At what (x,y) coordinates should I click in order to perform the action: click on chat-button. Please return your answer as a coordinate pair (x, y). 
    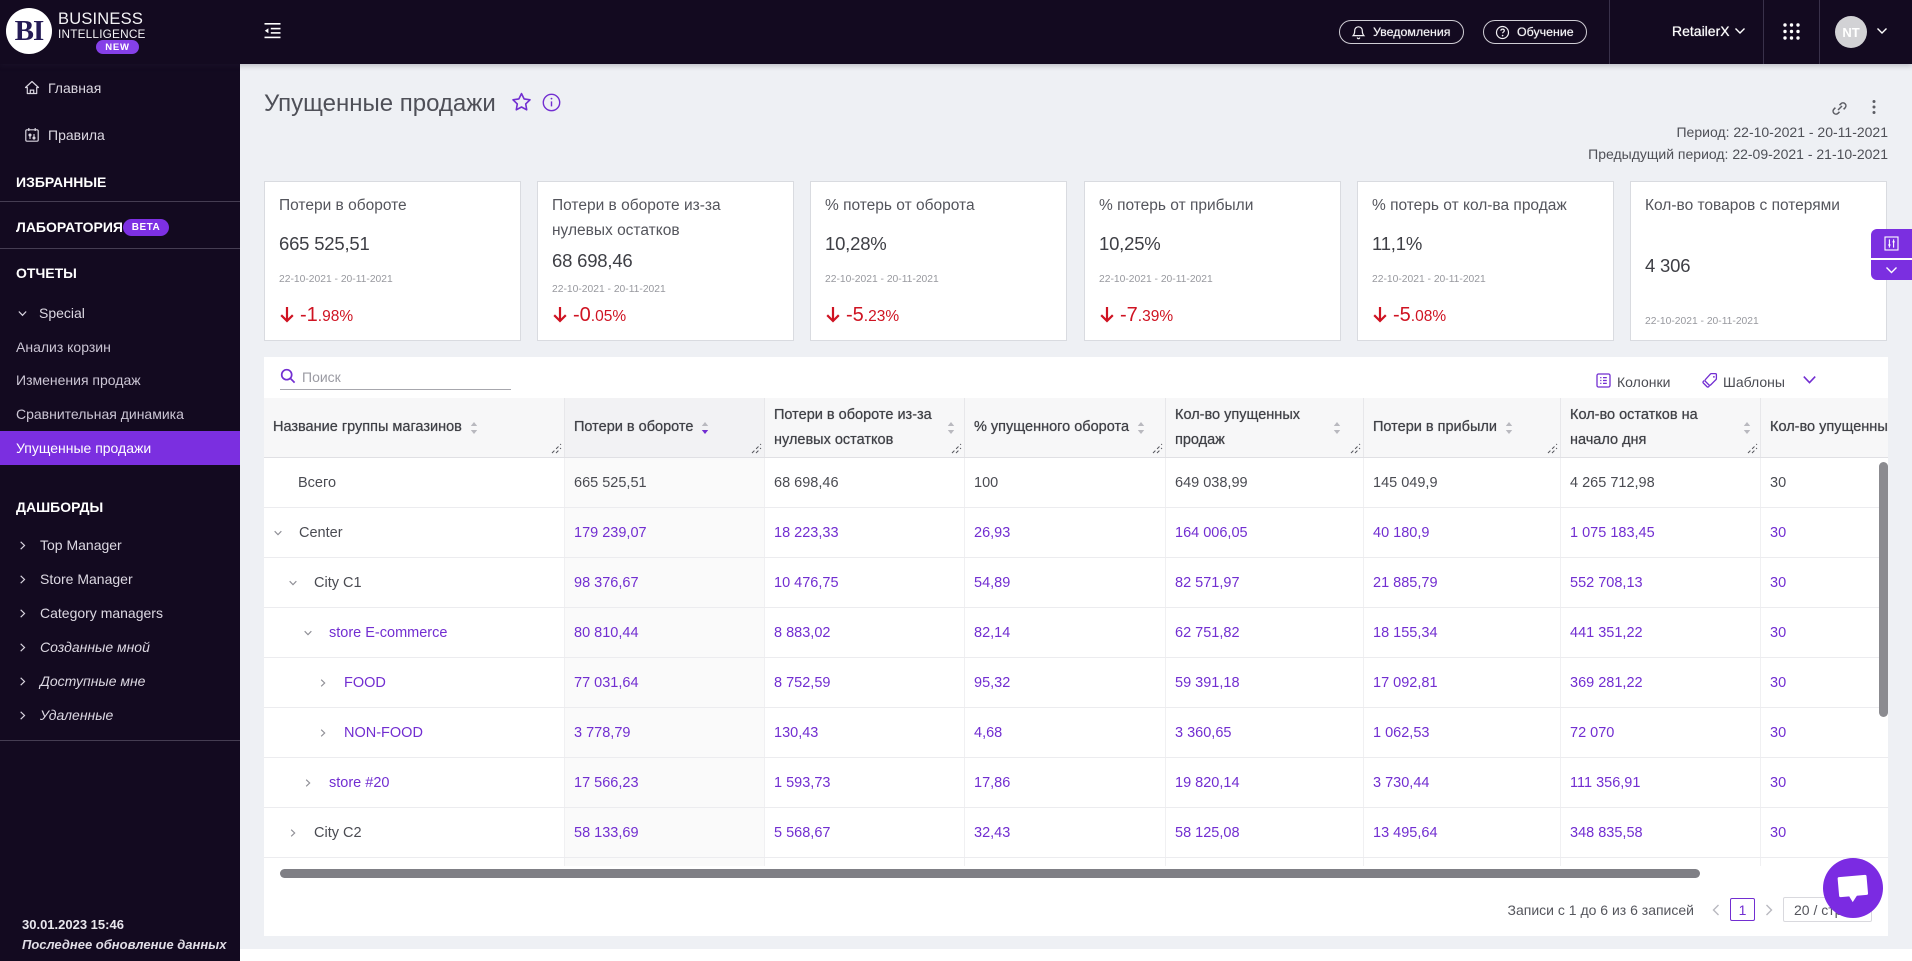
    Looking at the image, I should click on (1853, 888).